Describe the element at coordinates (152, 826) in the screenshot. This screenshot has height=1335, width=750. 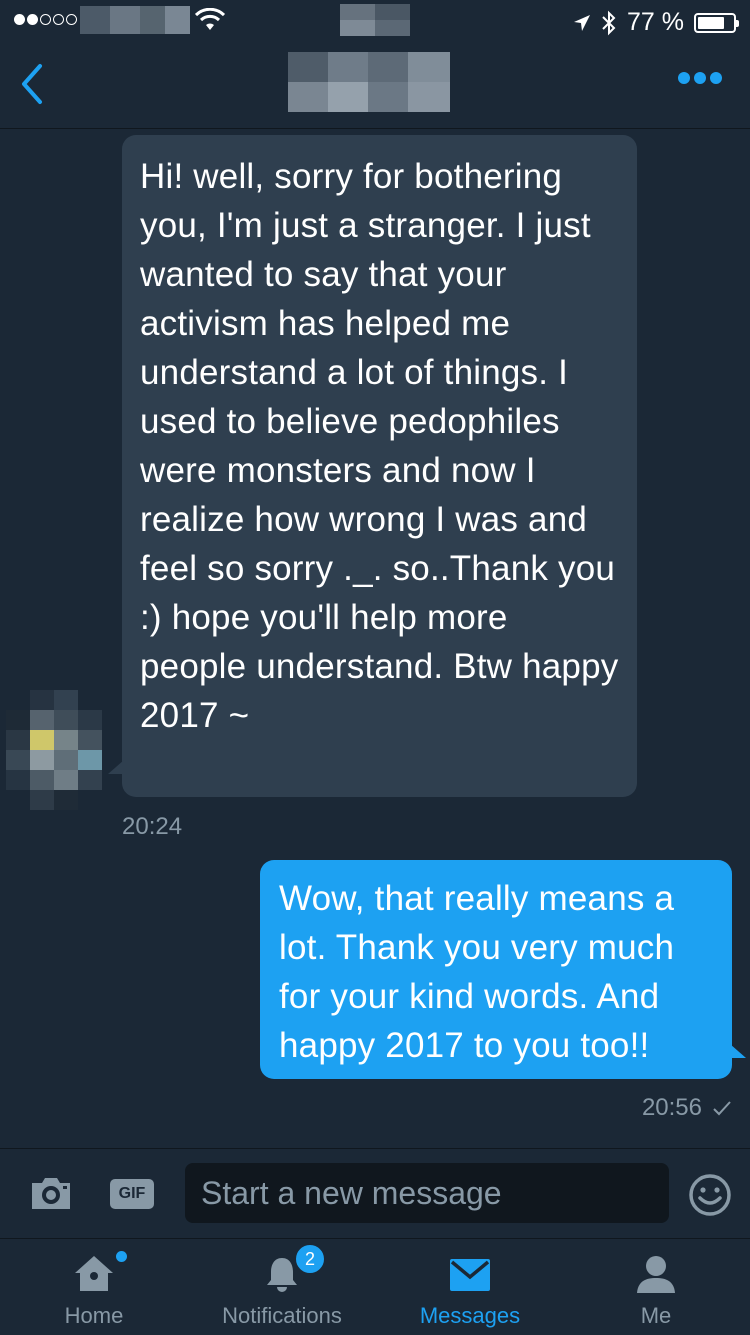
I see `incoming-timestamp: 20:24` at that location.